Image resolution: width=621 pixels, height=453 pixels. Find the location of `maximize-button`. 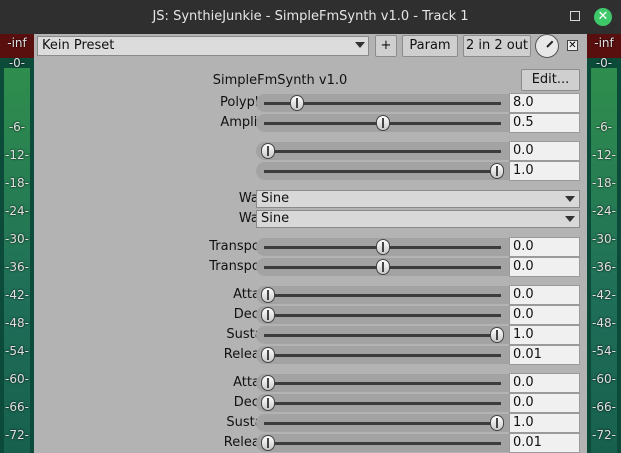

maximize-button is located at coordinates (575, 16).